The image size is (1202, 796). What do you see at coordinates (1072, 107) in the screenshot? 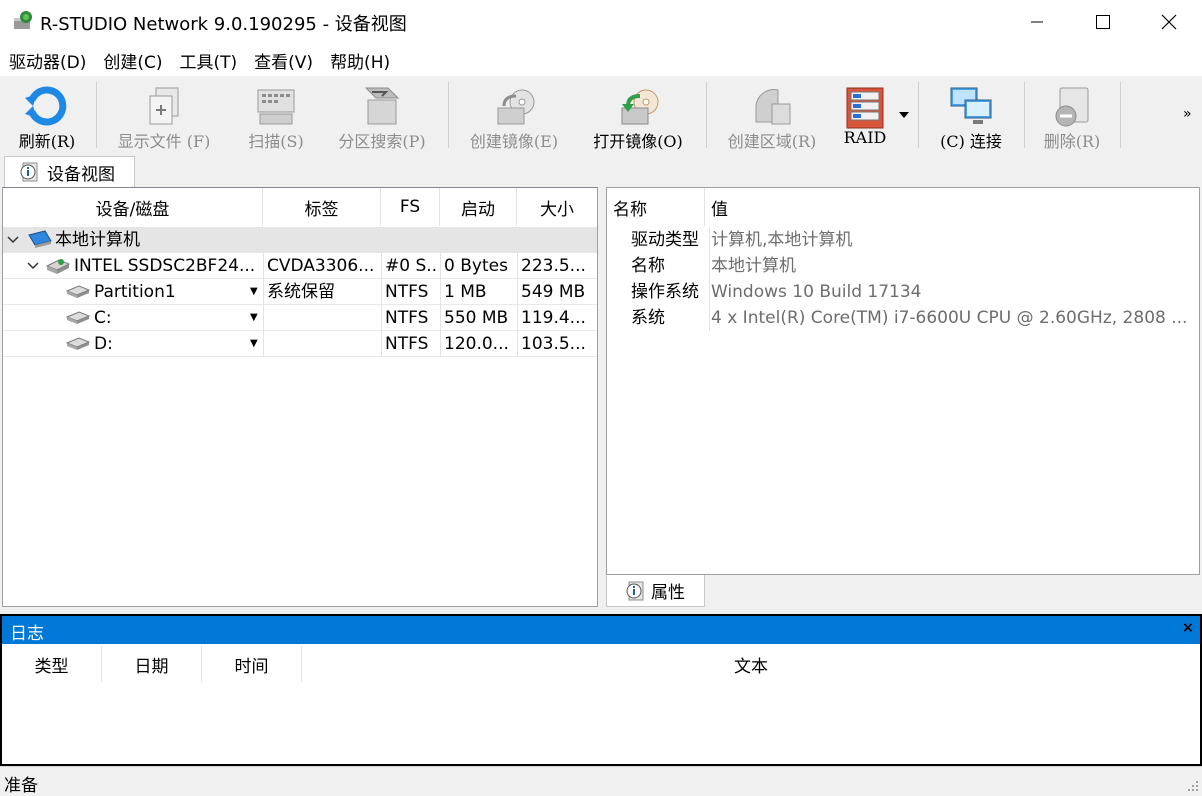
I see `delete-drive-icon` at bounding box center [1072, 107].